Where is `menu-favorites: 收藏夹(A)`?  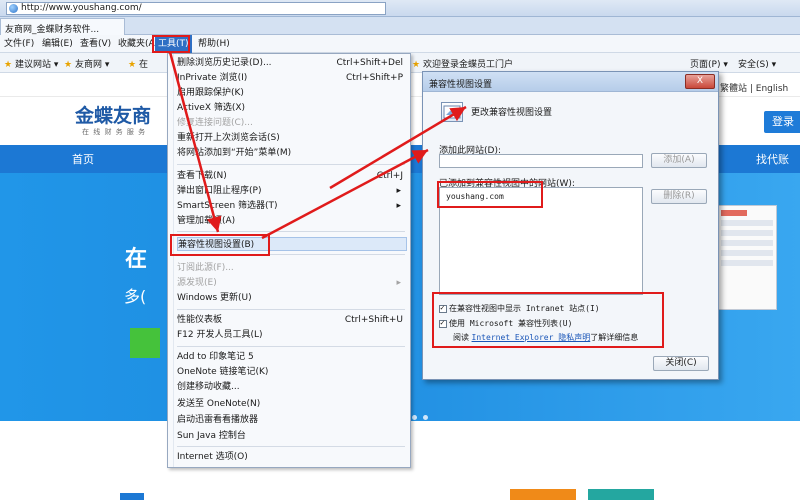 menu-favorites: 收藏夹(A) is located at coordinates (138, 44).